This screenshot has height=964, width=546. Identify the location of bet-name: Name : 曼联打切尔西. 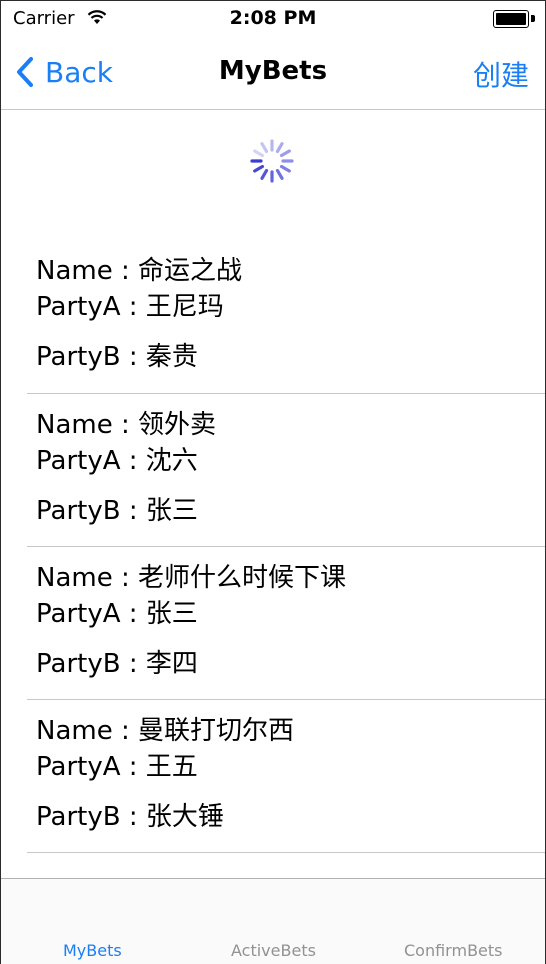
(165, 731).